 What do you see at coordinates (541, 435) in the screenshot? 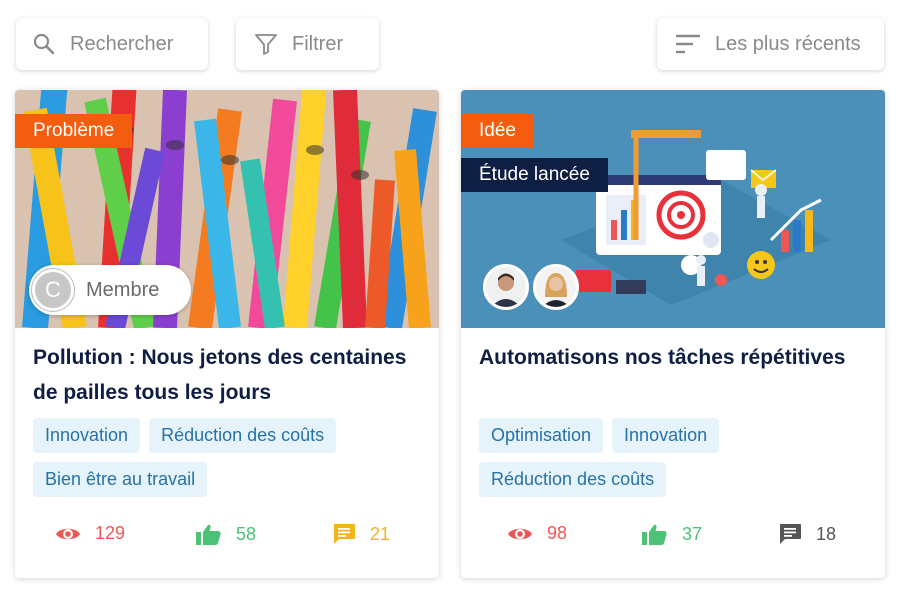
I see `tag: Optimisation` at bounding box center [541, 435].